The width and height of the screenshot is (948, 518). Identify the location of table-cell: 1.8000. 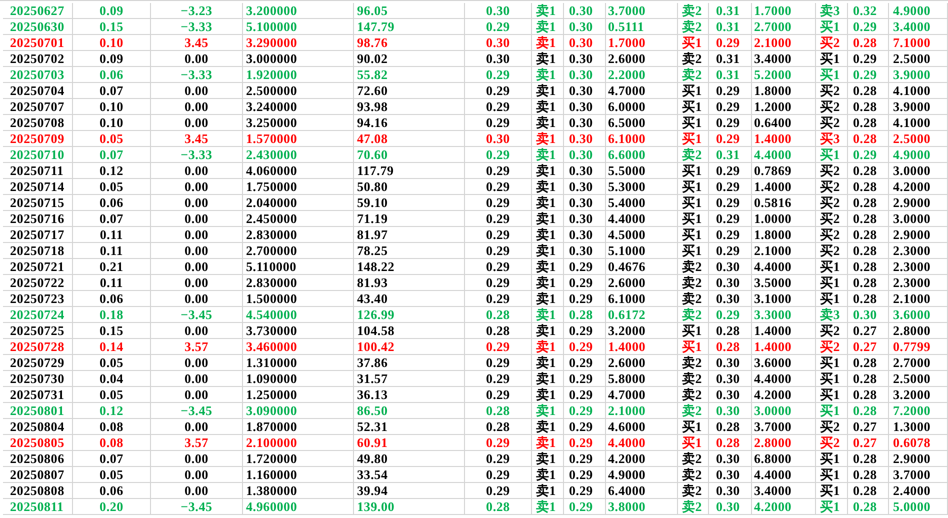
(784, 91).